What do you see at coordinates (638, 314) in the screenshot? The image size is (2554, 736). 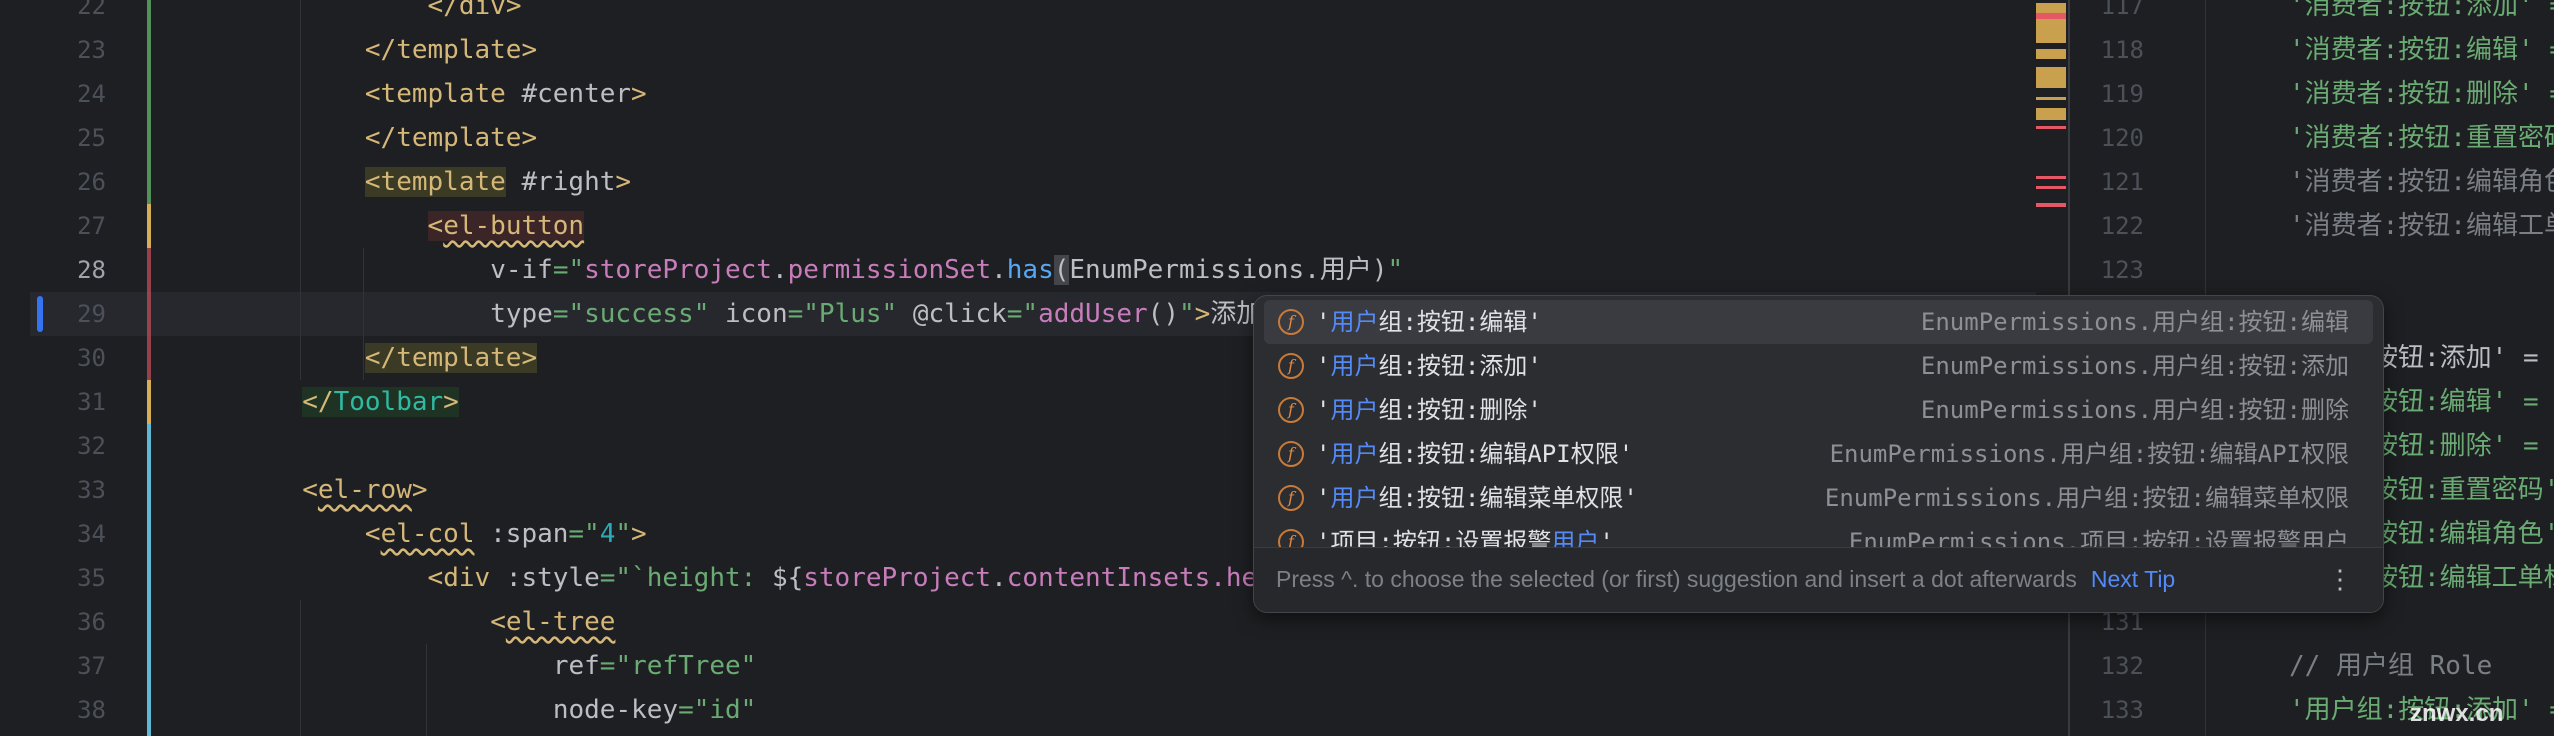 I see `code-token: ="success"` at bounding box center [638, 314].